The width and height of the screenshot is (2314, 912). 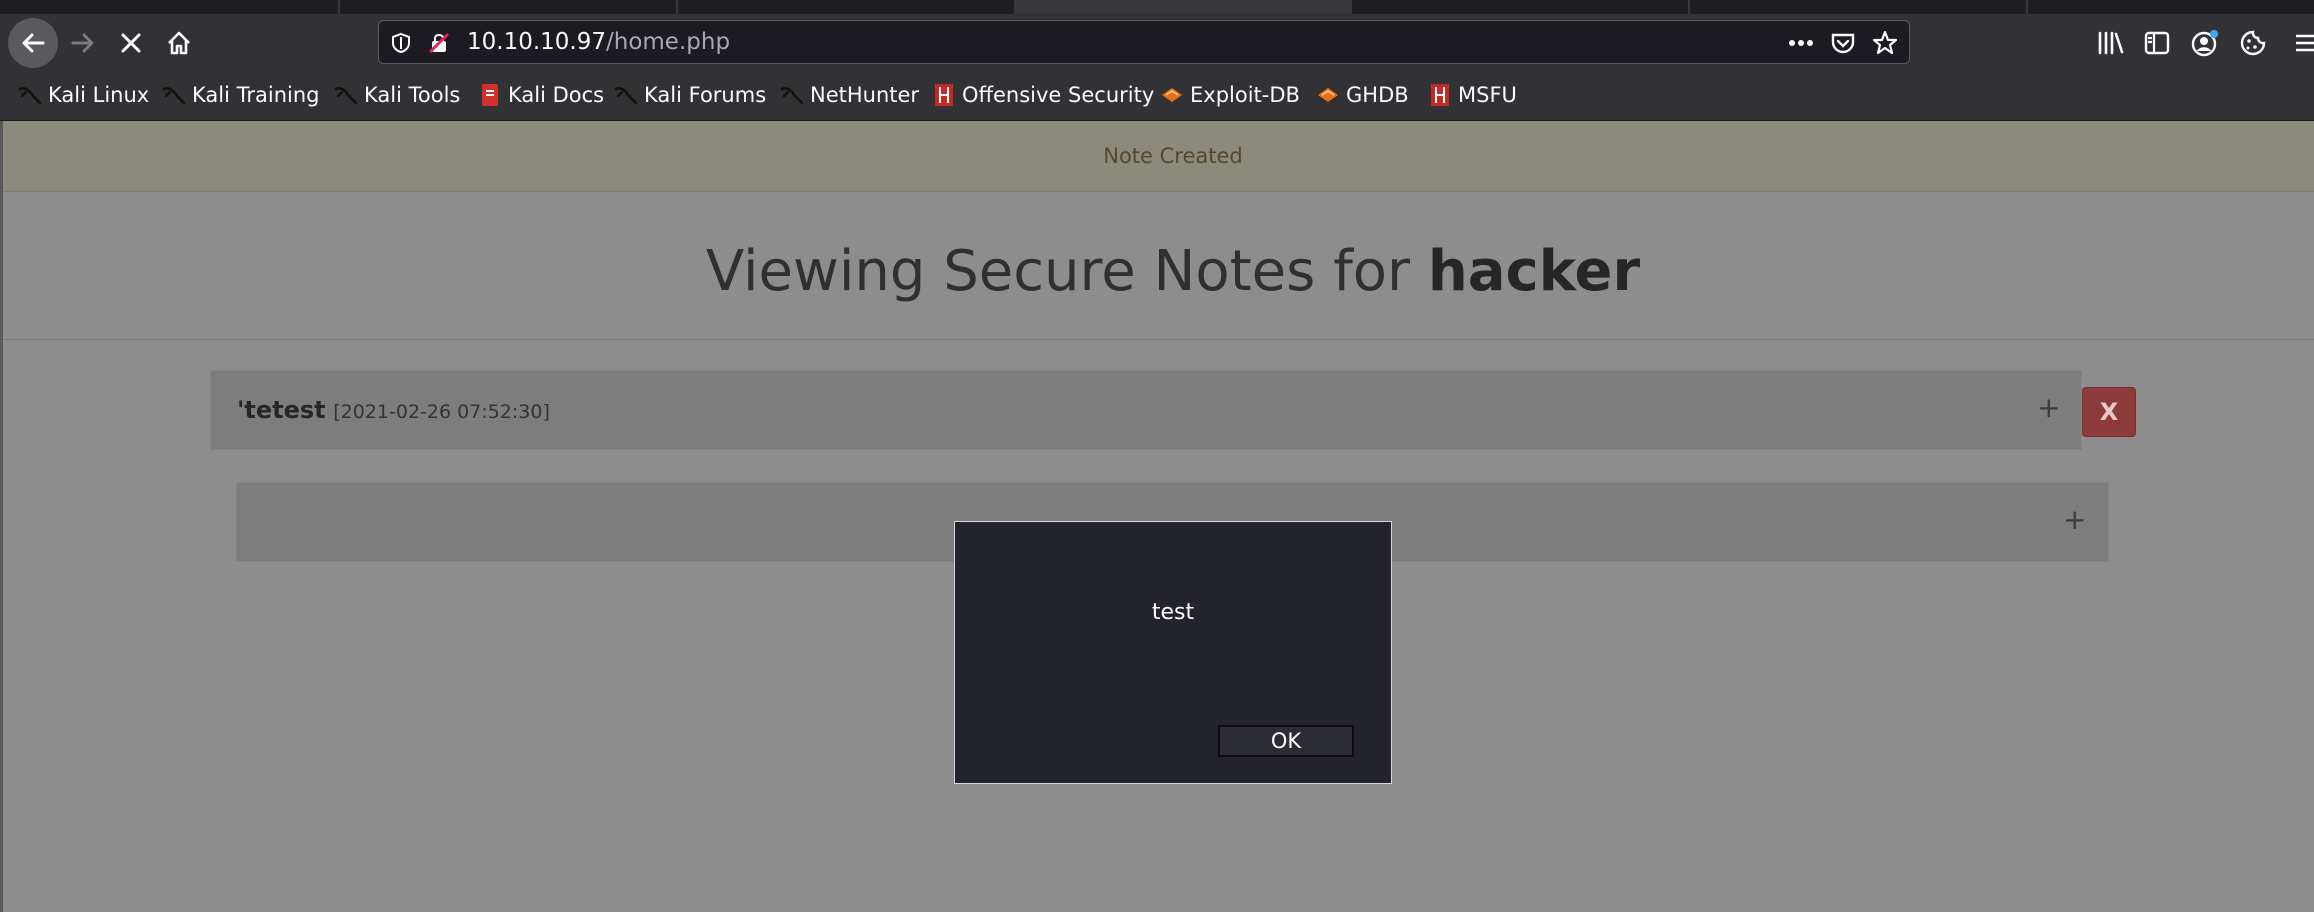 I want to click on close-icon, so click(x=131, y=43).